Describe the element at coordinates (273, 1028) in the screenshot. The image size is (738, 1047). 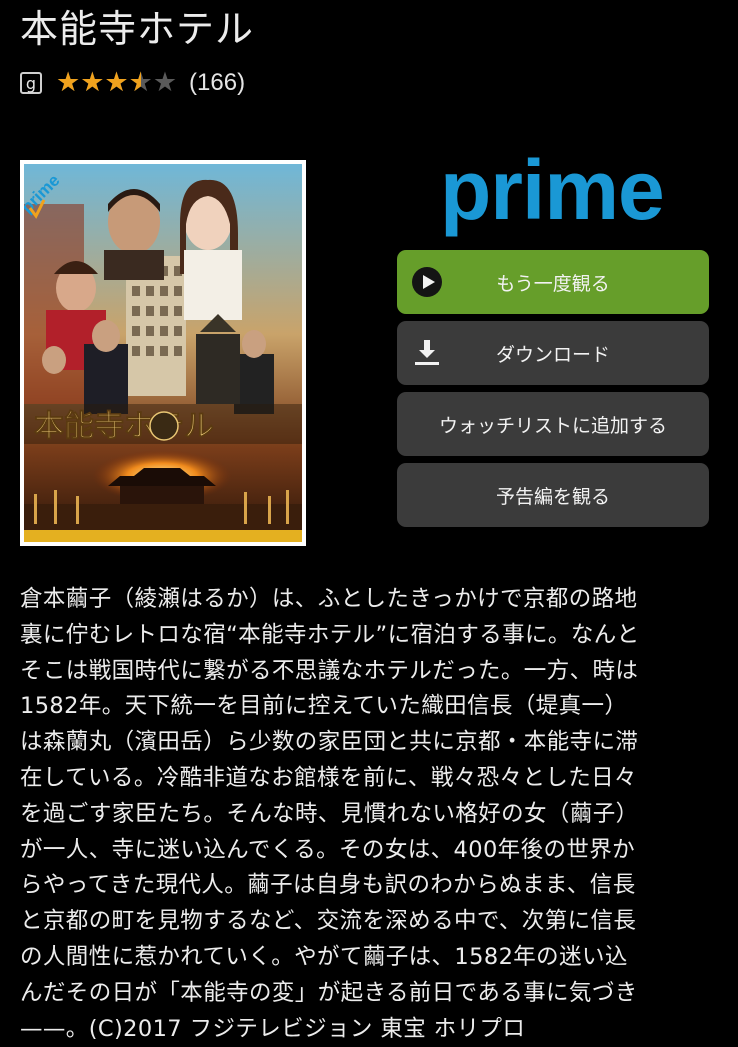
I see `synopsis-line: ——。(C)2017 フジテレビジョン 東宝 ホリプロ` at that location.